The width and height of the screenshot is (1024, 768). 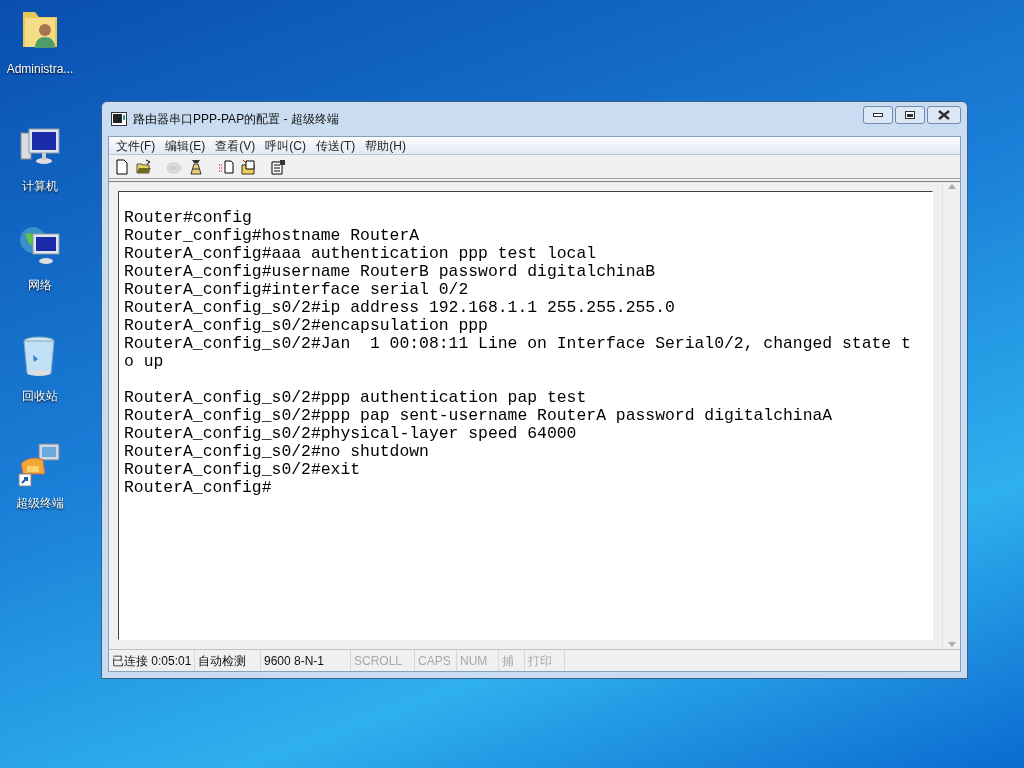 What do you see at coordinates (478, 660) in the screenshot?
I see `status-item: NUM` at bounding box center [478, 660].